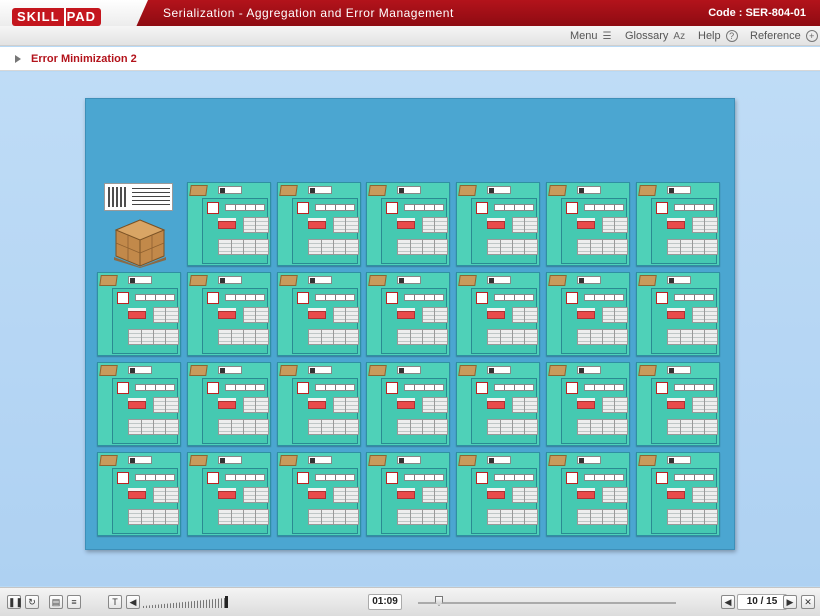 The image size is (820, 616). I want to click on next-page-button: ▶, so click(790, 602).